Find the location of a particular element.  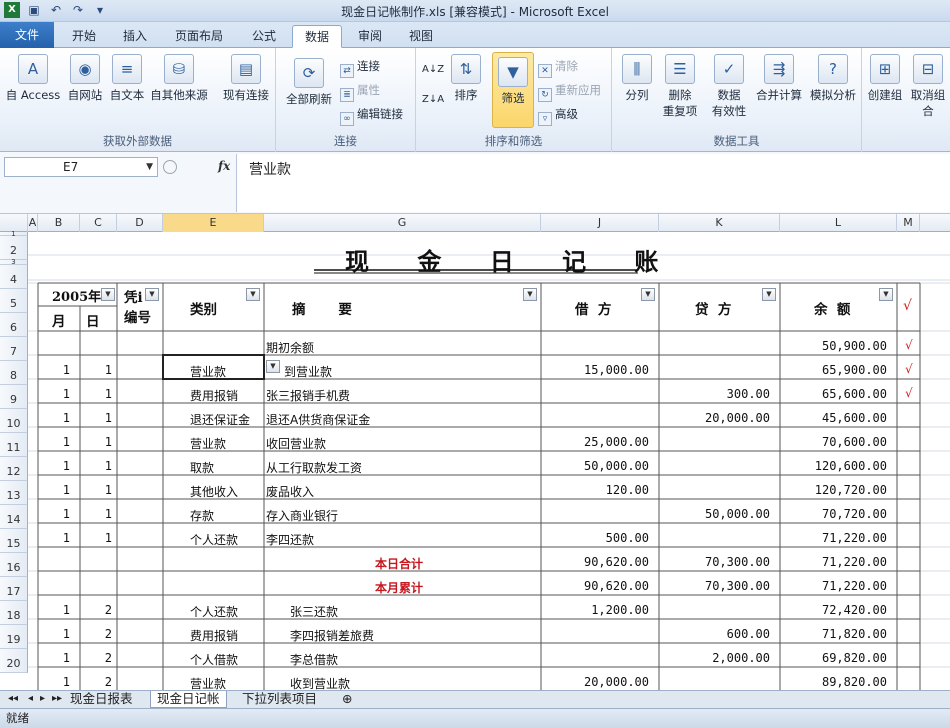

cell-debit: 25,000.00 is located at coordinates (595, 442).